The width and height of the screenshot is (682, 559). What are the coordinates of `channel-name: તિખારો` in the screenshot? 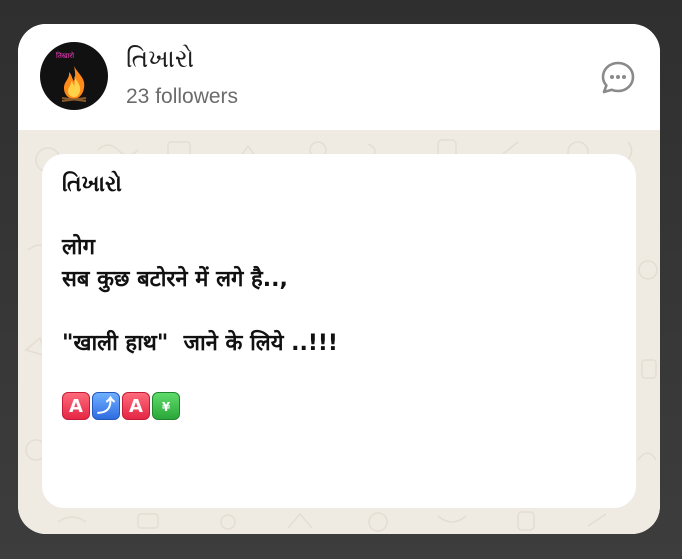 It's located at (160, 59).